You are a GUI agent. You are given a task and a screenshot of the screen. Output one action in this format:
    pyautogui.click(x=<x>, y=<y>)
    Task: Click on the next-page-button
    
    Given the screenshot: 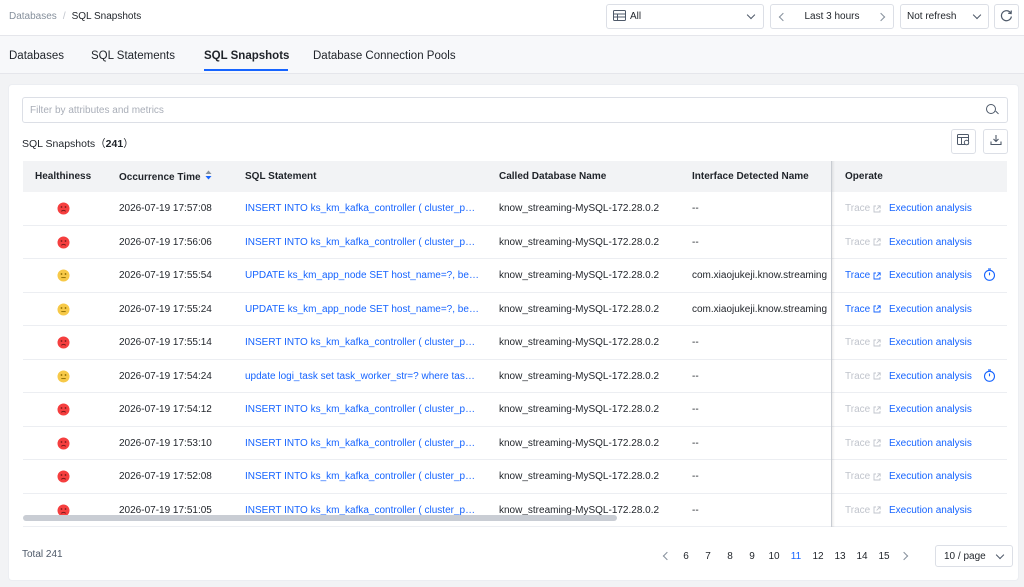 What is the action you would take?
    pyautogui.click(x=905, y=556)
    